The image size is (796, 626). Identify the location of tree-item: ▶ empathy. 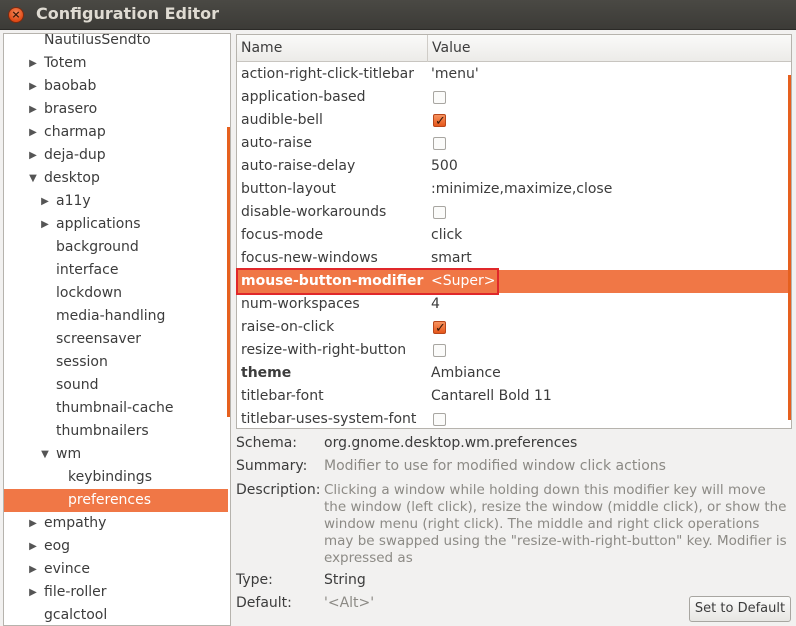
(116, 523).